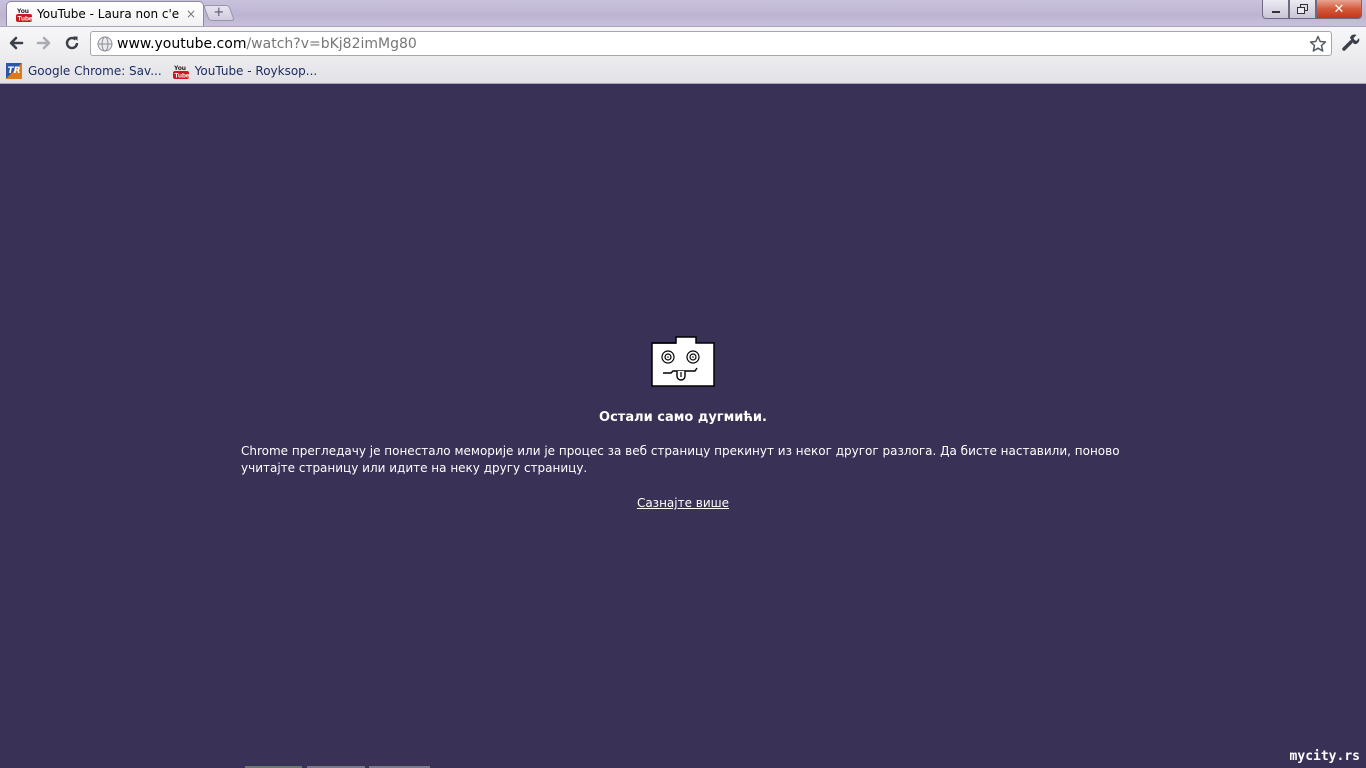 The image size is (1366, 768). Describe the element at coordinates (1324, 756) in the screenshot. I see `watermark: mycity.rs` at that location.